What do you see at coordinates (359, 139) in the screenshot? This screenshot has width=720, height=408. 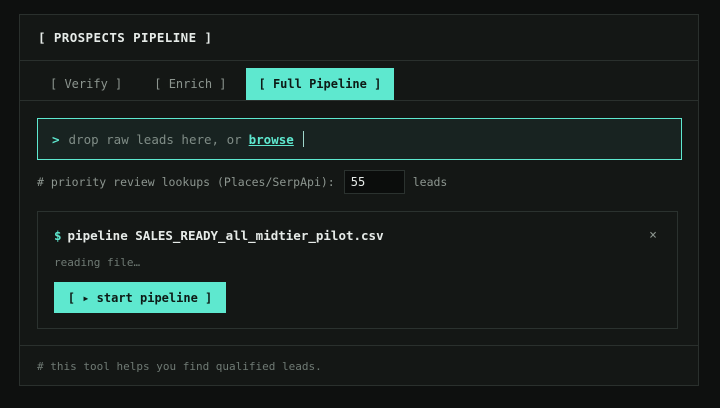 I see `lead-dropzone: > drop raw leads here, or browse` at bounding box center [359, 139].